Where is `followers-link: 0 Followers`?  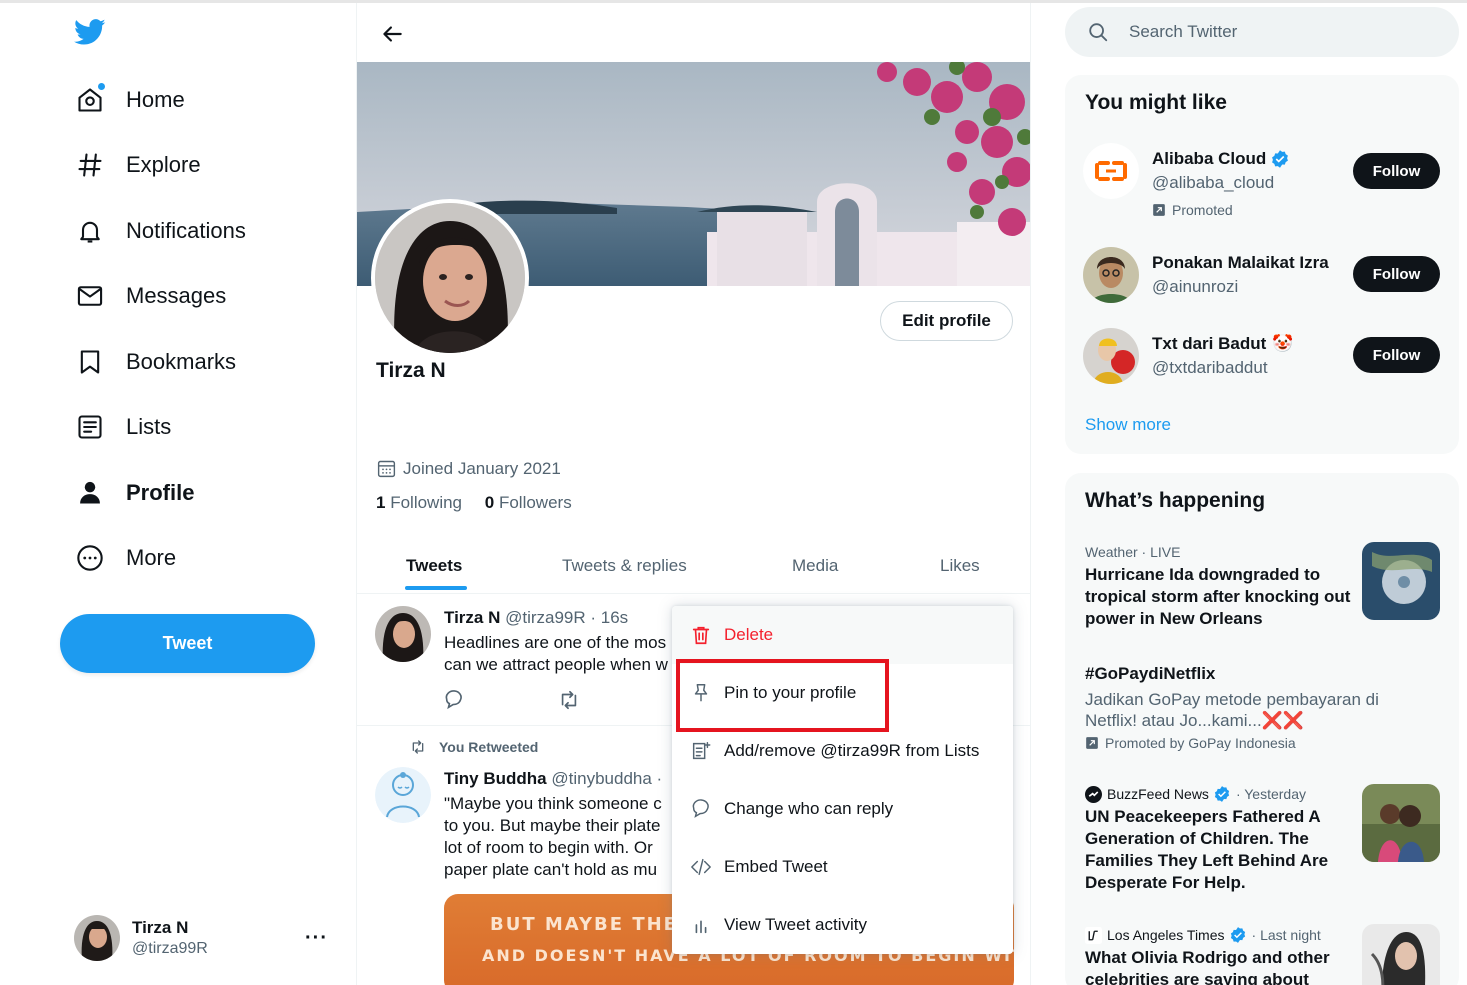
followers-link: 0 Followers is located at coordinates (528, 502).